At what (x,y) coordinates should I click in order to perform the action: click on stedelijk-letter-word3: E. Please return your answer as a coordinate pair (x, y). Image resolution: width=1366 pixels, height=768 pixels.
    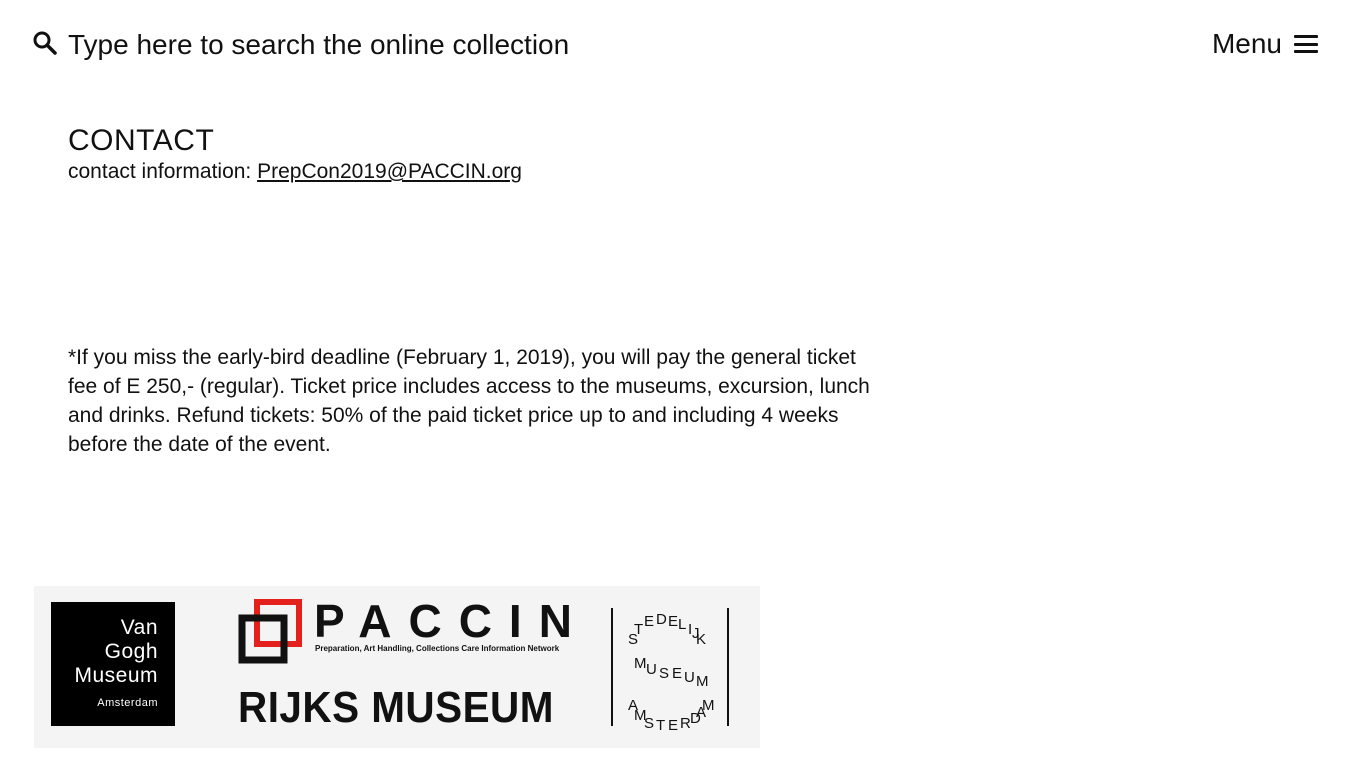
    Looking at the image, I should click on (673, 724).